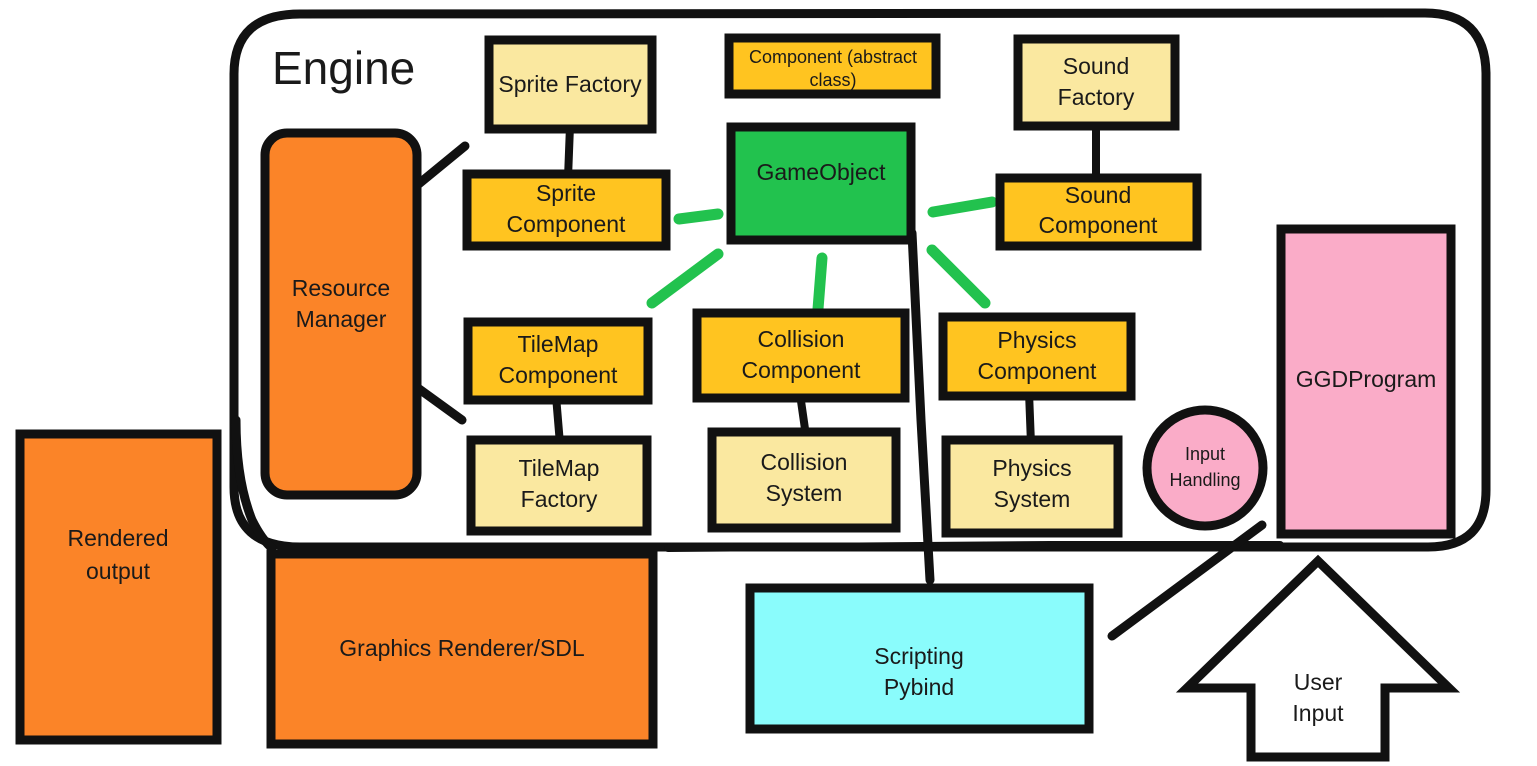 The height and width of the screenshot is (766, 1537). Describe the element at coordinates (1037, 356) in the screenshot. I see `node-physics-component: Physics Component` at that location.